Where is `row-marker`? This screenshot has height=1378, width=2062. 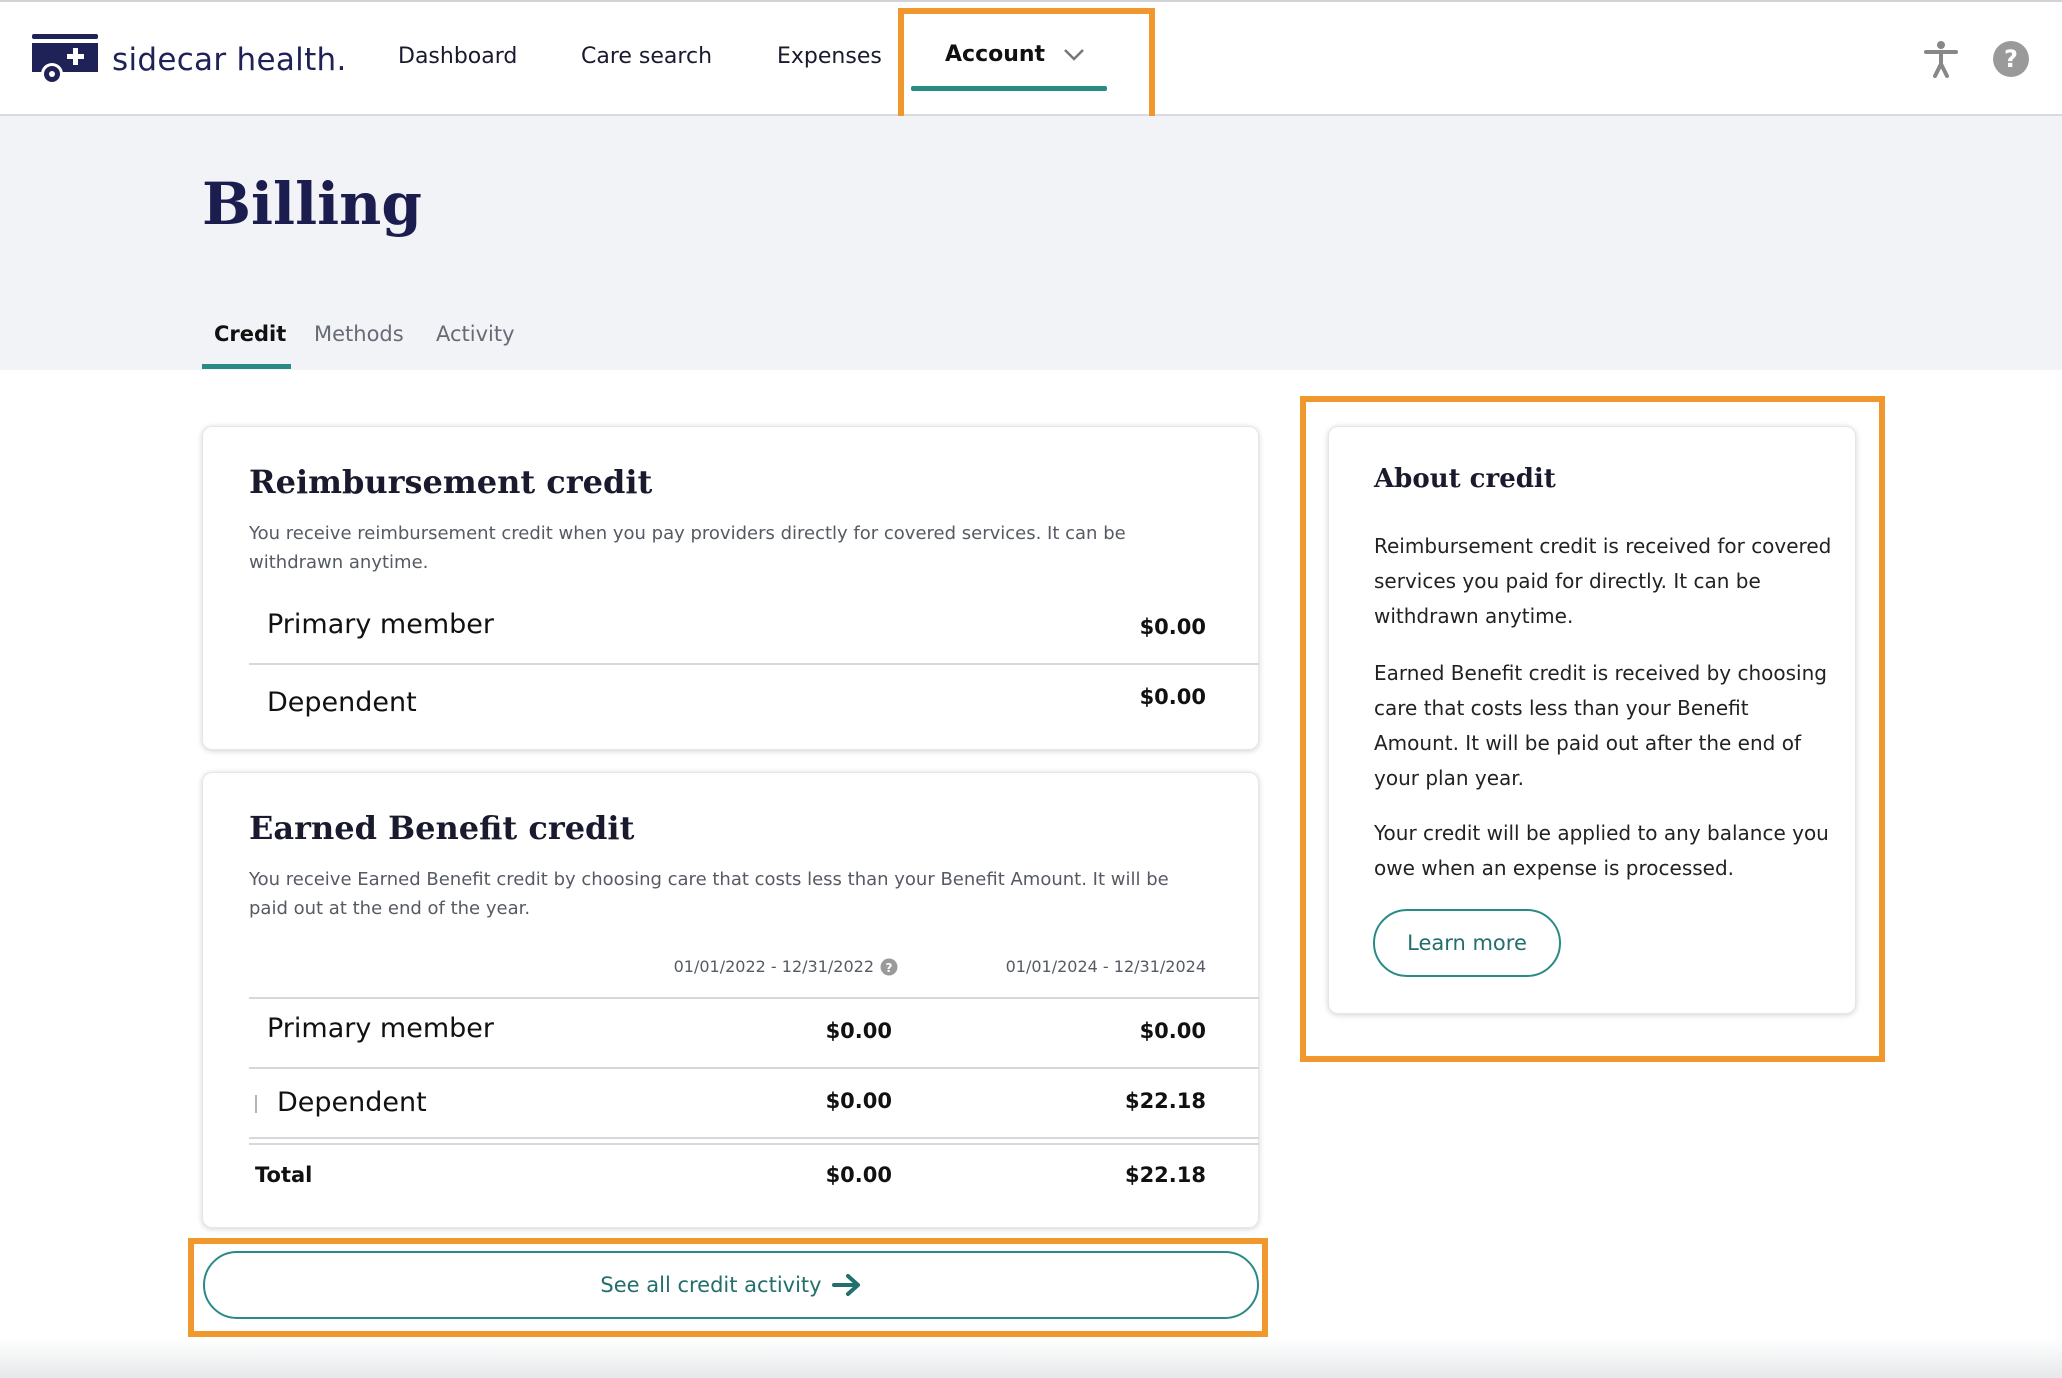
row-marker is located at coordinates (256, 1104).